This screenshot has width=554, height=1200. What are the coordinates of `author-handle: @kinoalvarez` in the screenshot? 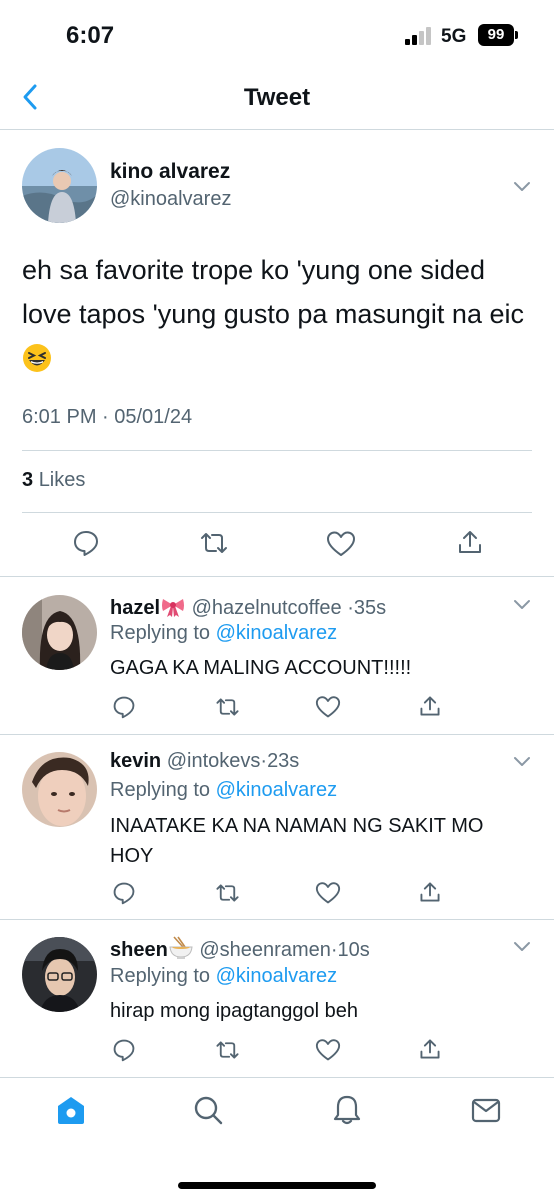 It's located at (170, 199).